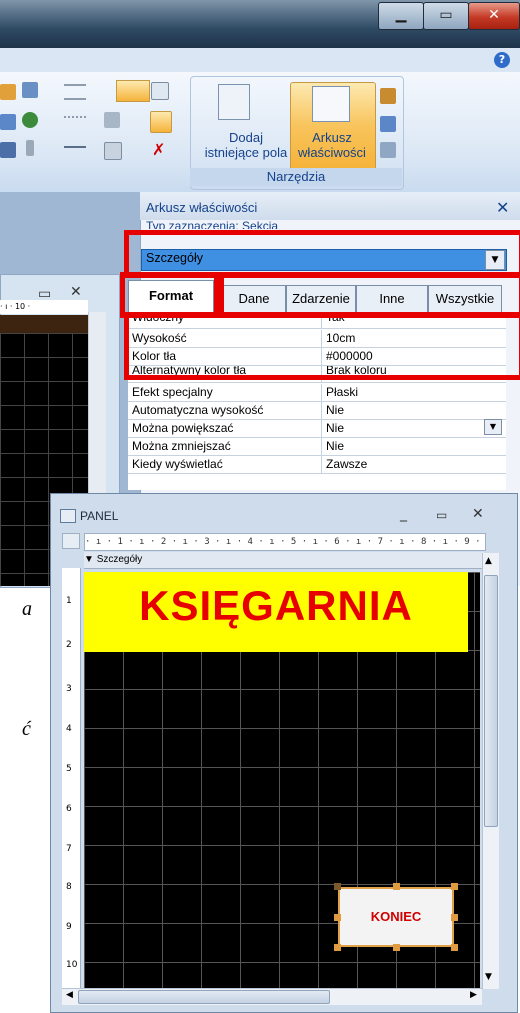 The height and width of the screenshot is (1013, 520). What do you see at coordinates (160, 91) in the screenshot?
I see `select-arrow-icon` at bounding box center [160, 91].